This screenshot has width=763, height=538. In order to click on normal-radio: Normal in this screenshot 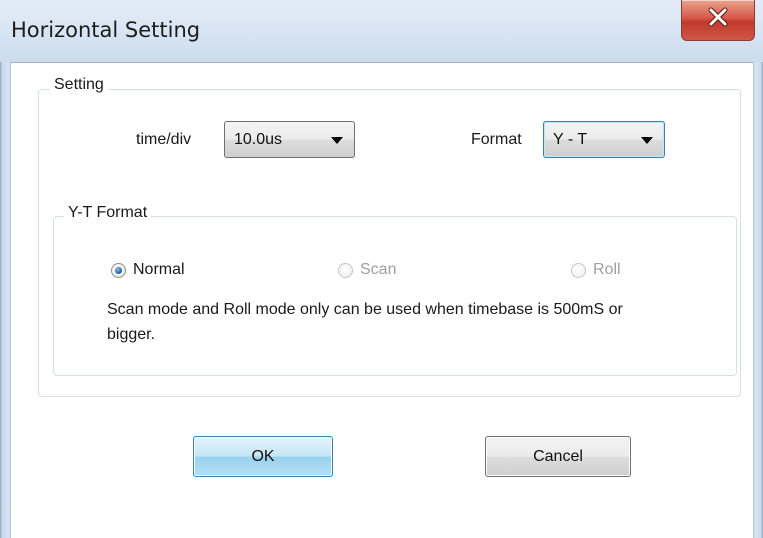, I will do `click(148, 270)`.